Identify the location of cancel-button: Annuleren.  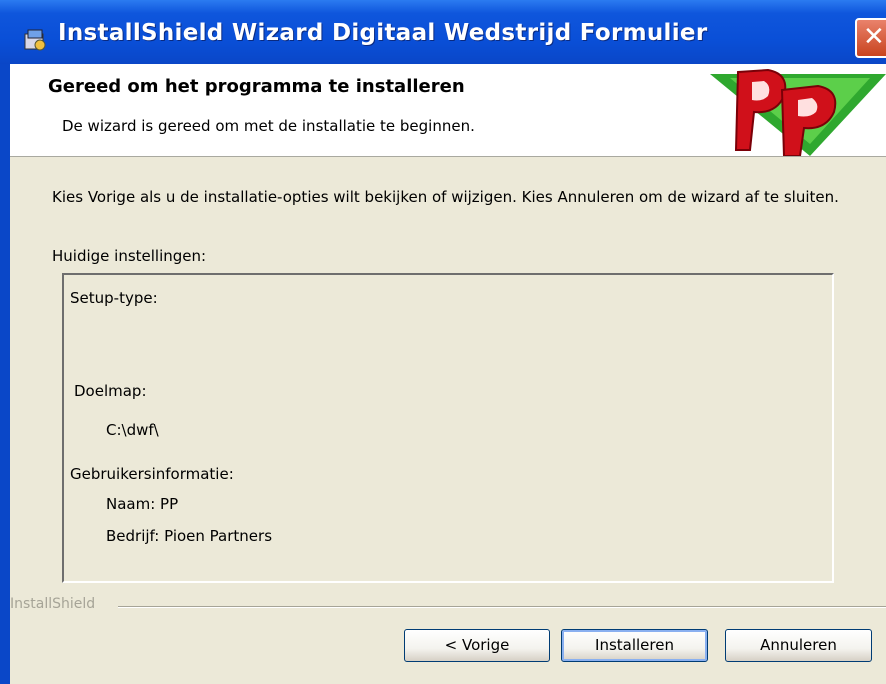
(798, 645).